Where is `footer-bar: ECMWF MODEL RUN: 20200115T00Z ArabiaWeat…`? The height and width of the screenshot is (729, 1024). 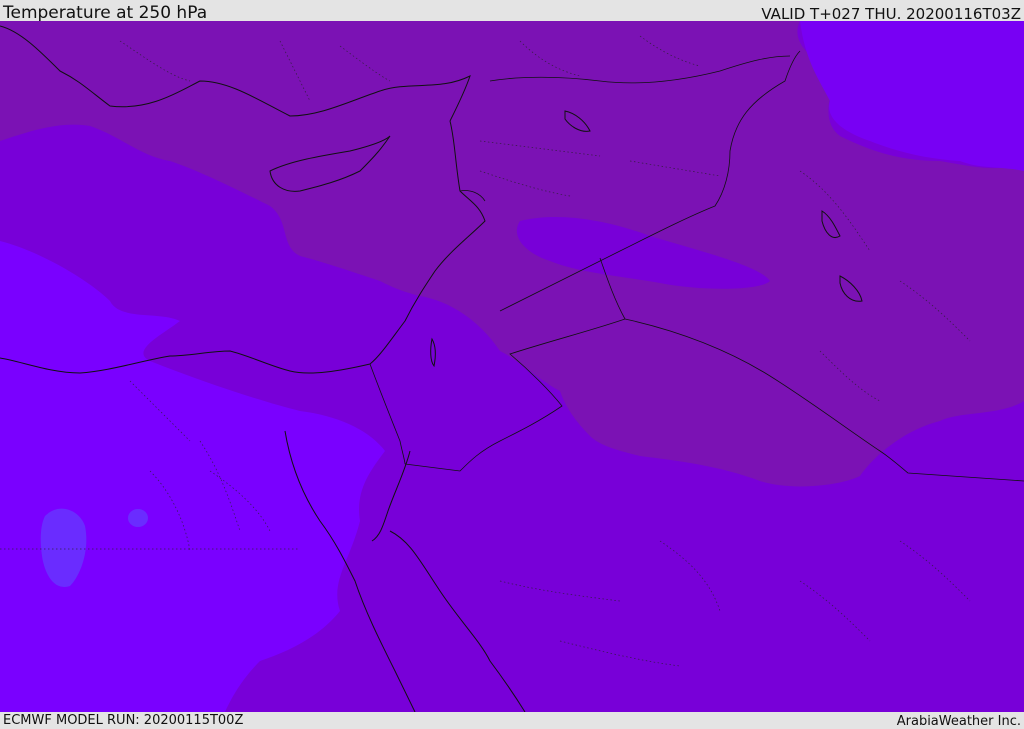
footer-bar: ECMWF MODEL RUN: 20200115T00Z ArabiaWeat… is located at coordinates (512, 720).